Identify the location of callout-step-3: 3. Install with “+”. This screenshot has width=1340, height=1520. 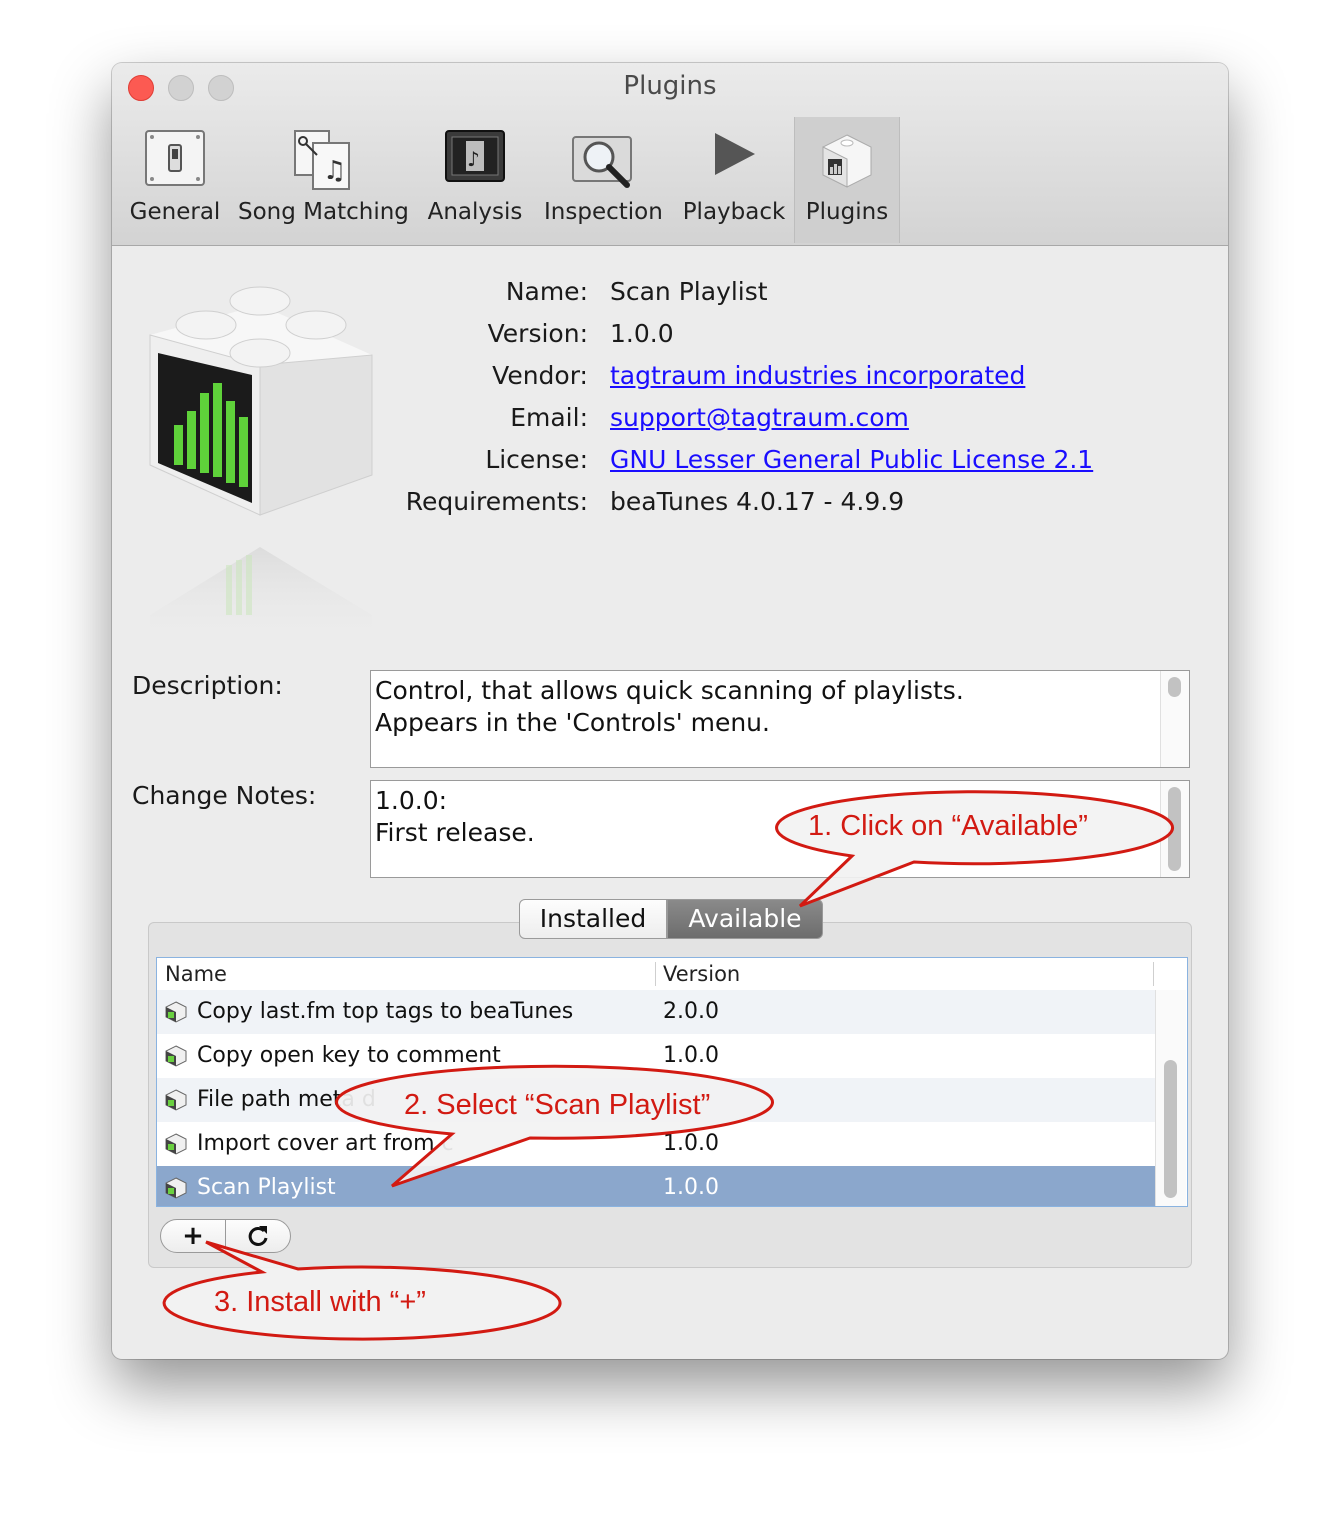
(320, 1302).